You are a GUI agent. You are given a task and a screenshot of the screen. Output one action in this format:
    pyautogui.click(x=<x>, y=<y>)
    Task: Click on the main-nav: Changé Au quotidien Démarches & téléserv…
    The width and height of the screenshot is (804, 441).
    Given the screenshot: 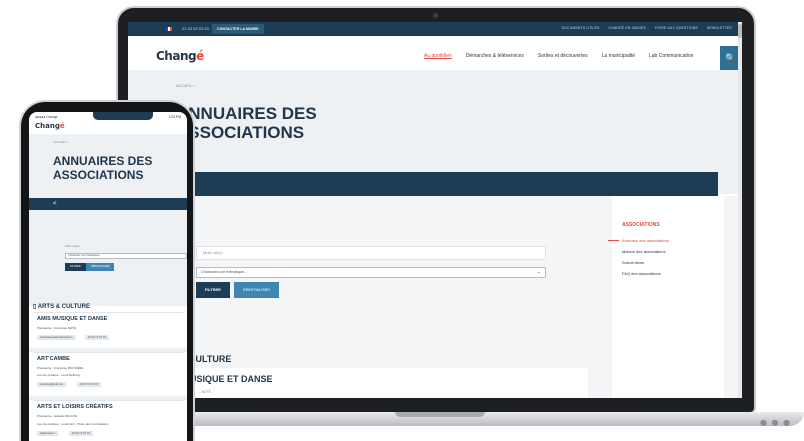 What is the action you would take?
    pyautogui.click(x=435, y=58)
    